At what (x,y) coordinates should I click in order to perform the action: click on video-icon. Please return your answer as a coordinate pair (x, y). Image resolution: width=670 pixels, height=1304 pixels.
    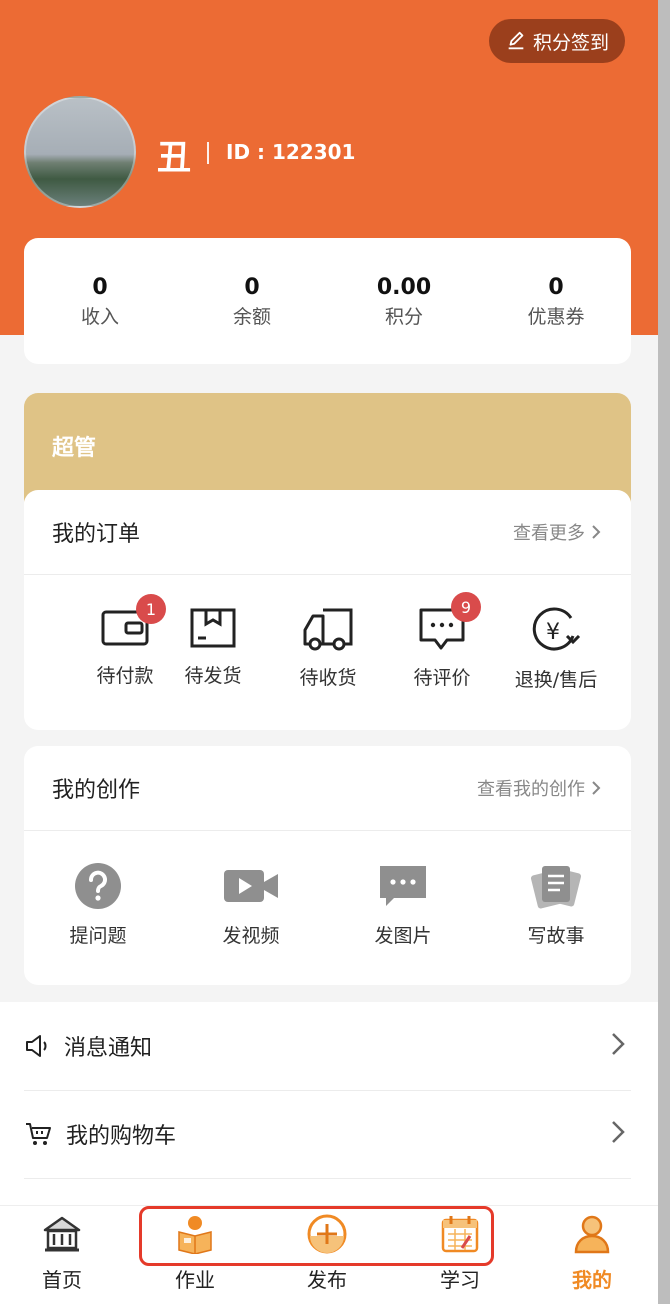
    Looking at the image, I should click on (251, 886).